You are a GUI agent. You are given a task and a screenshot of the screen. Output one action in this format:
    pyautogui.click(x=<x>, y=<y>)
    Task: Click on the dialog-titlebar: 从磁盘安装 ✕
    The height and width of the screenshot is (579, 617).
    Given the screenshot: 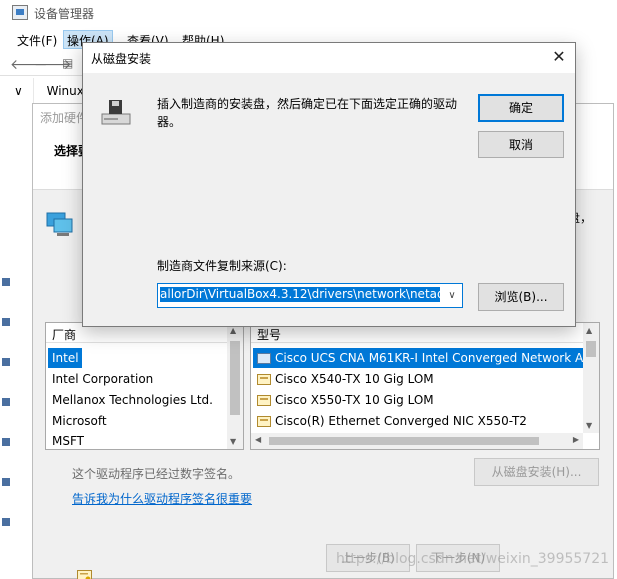 What is the action you would take?
    pyautogui.click(x=329, y=58)
    